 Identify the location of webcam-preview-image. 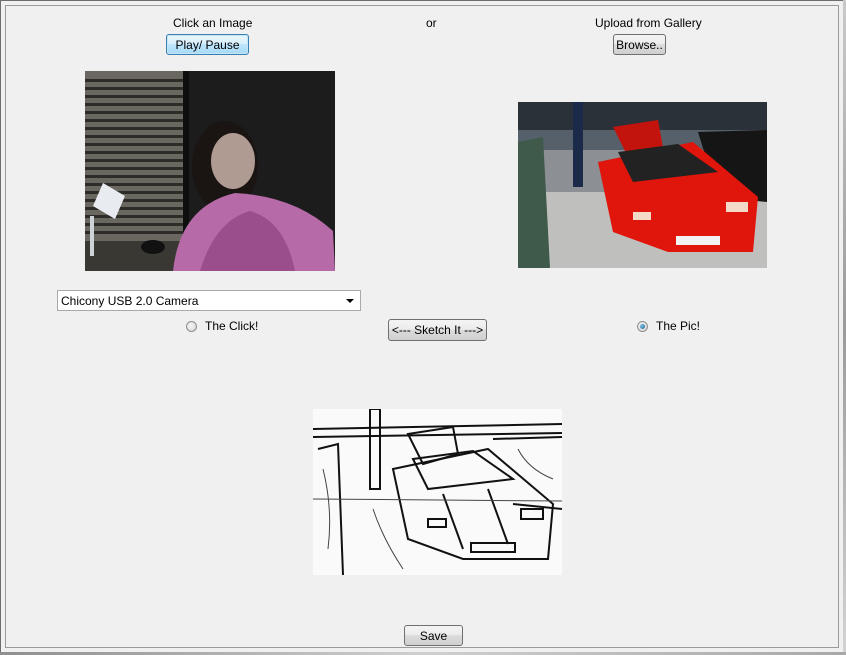
(210, 171).